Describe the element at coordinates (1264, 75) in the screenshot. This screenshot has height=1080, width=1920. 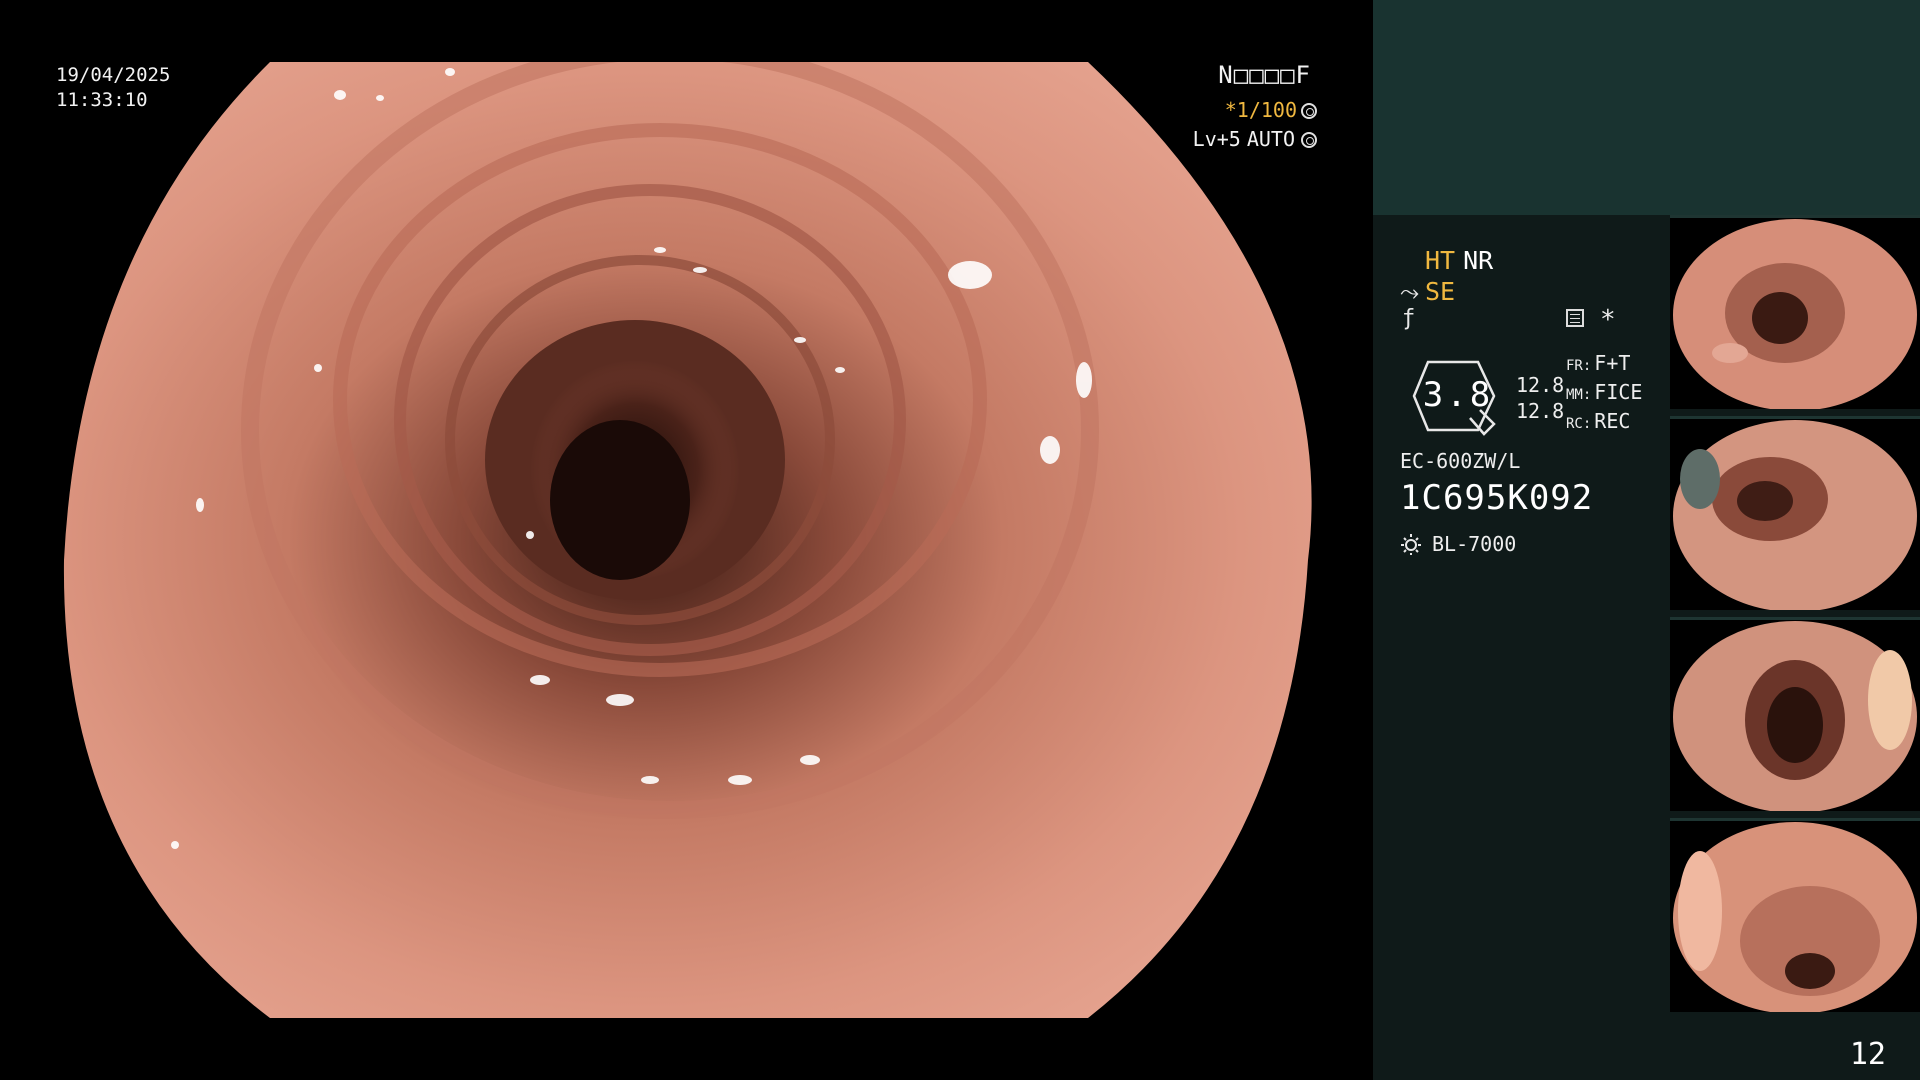
I see `patient-id: N□□□□F` at that location.